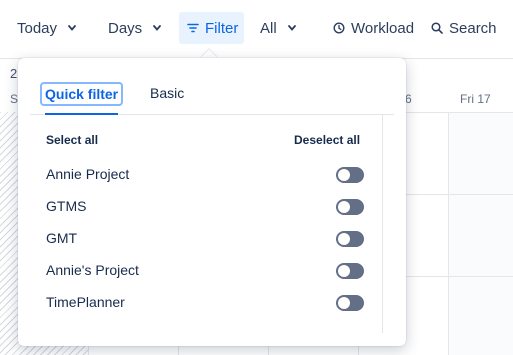  Describe the element at coordinates (383, 28) in the screenshot. I see `workload-label: Workload` at that location.